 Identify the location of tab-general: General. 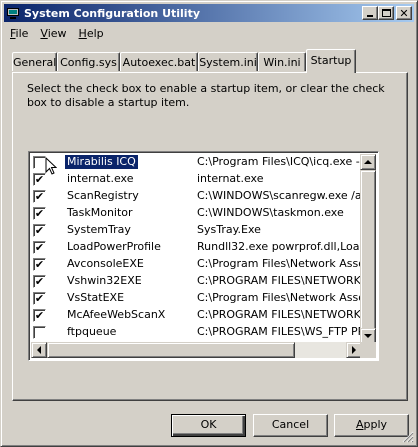
(34, 61).